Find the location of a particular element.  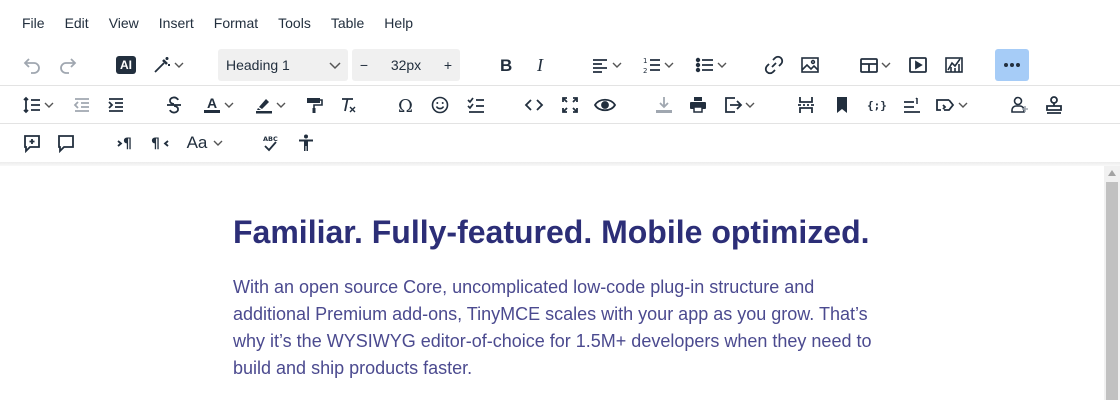

spellcheck-button: ABC is located at coordinates (270, 143).